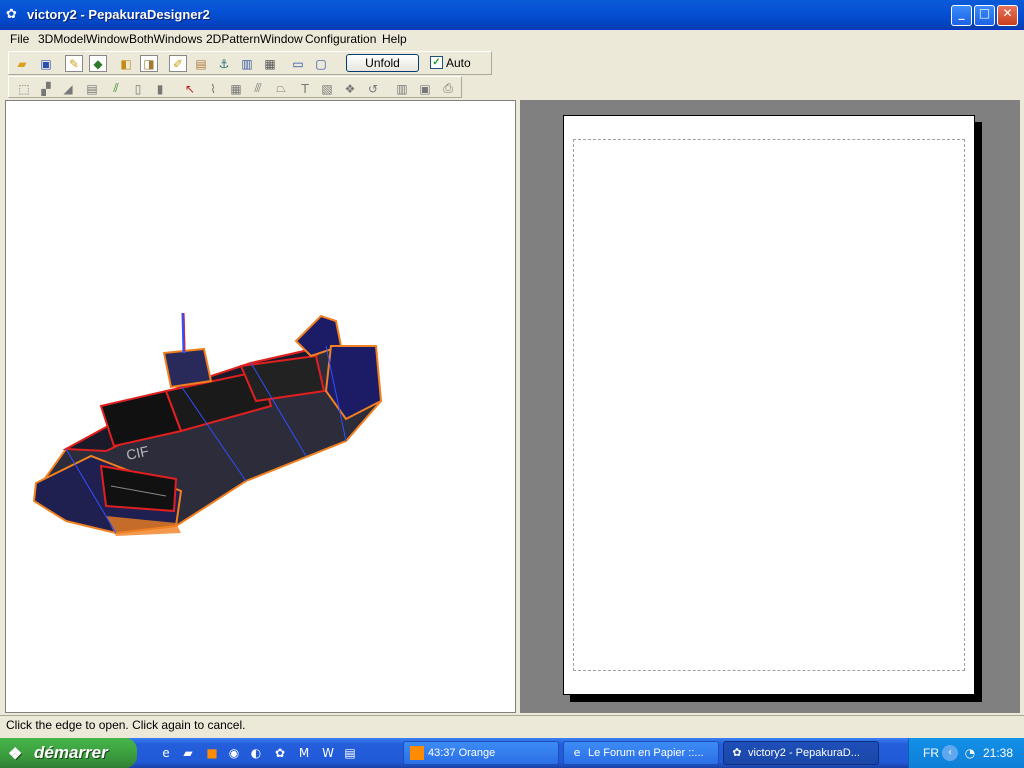 Image resolution: width=1024 pixels, height=768 pixels. What do you see at coordinates (270, 63) in the screenshot?
I see `wireframe-icon: ▦` at bounding box center [270, 63].